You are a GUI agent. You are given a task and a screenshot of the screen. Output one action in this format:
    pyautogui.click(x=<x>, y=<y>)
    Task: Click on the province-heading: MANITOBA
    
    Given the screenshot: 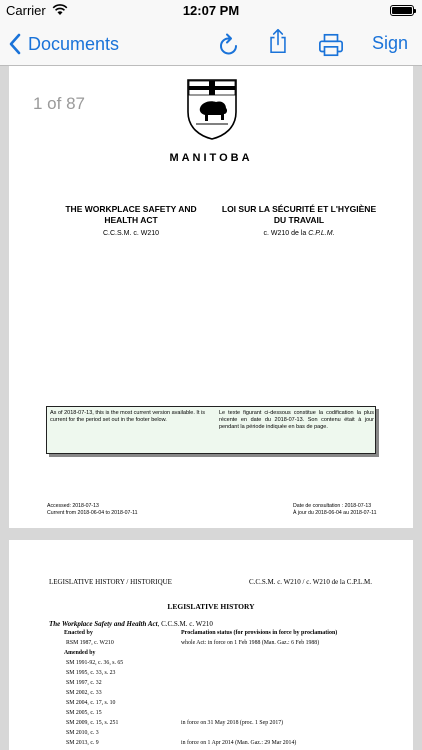 What is the action you would take?
    pyautogui.click(x=211, y=158)
    